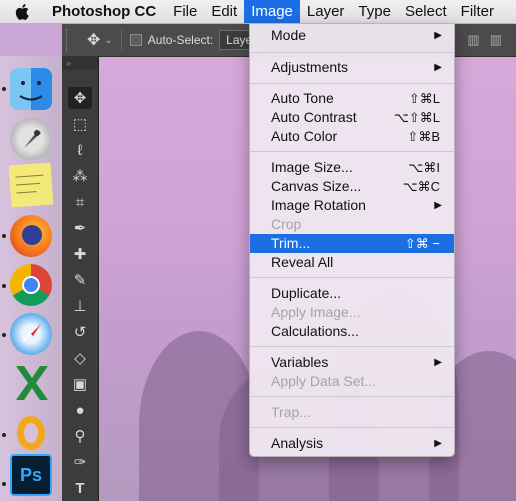 The image size is (516, 501). I want to click on menu-item-adjustments: Adjustments ▶, so click(352, 67).